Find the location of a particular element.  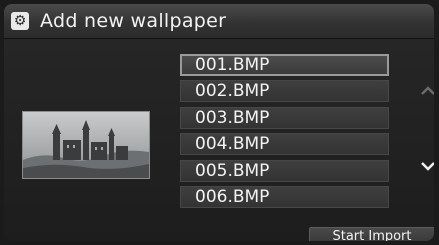

chevron-up-icon is located at coordinates (426, 91).